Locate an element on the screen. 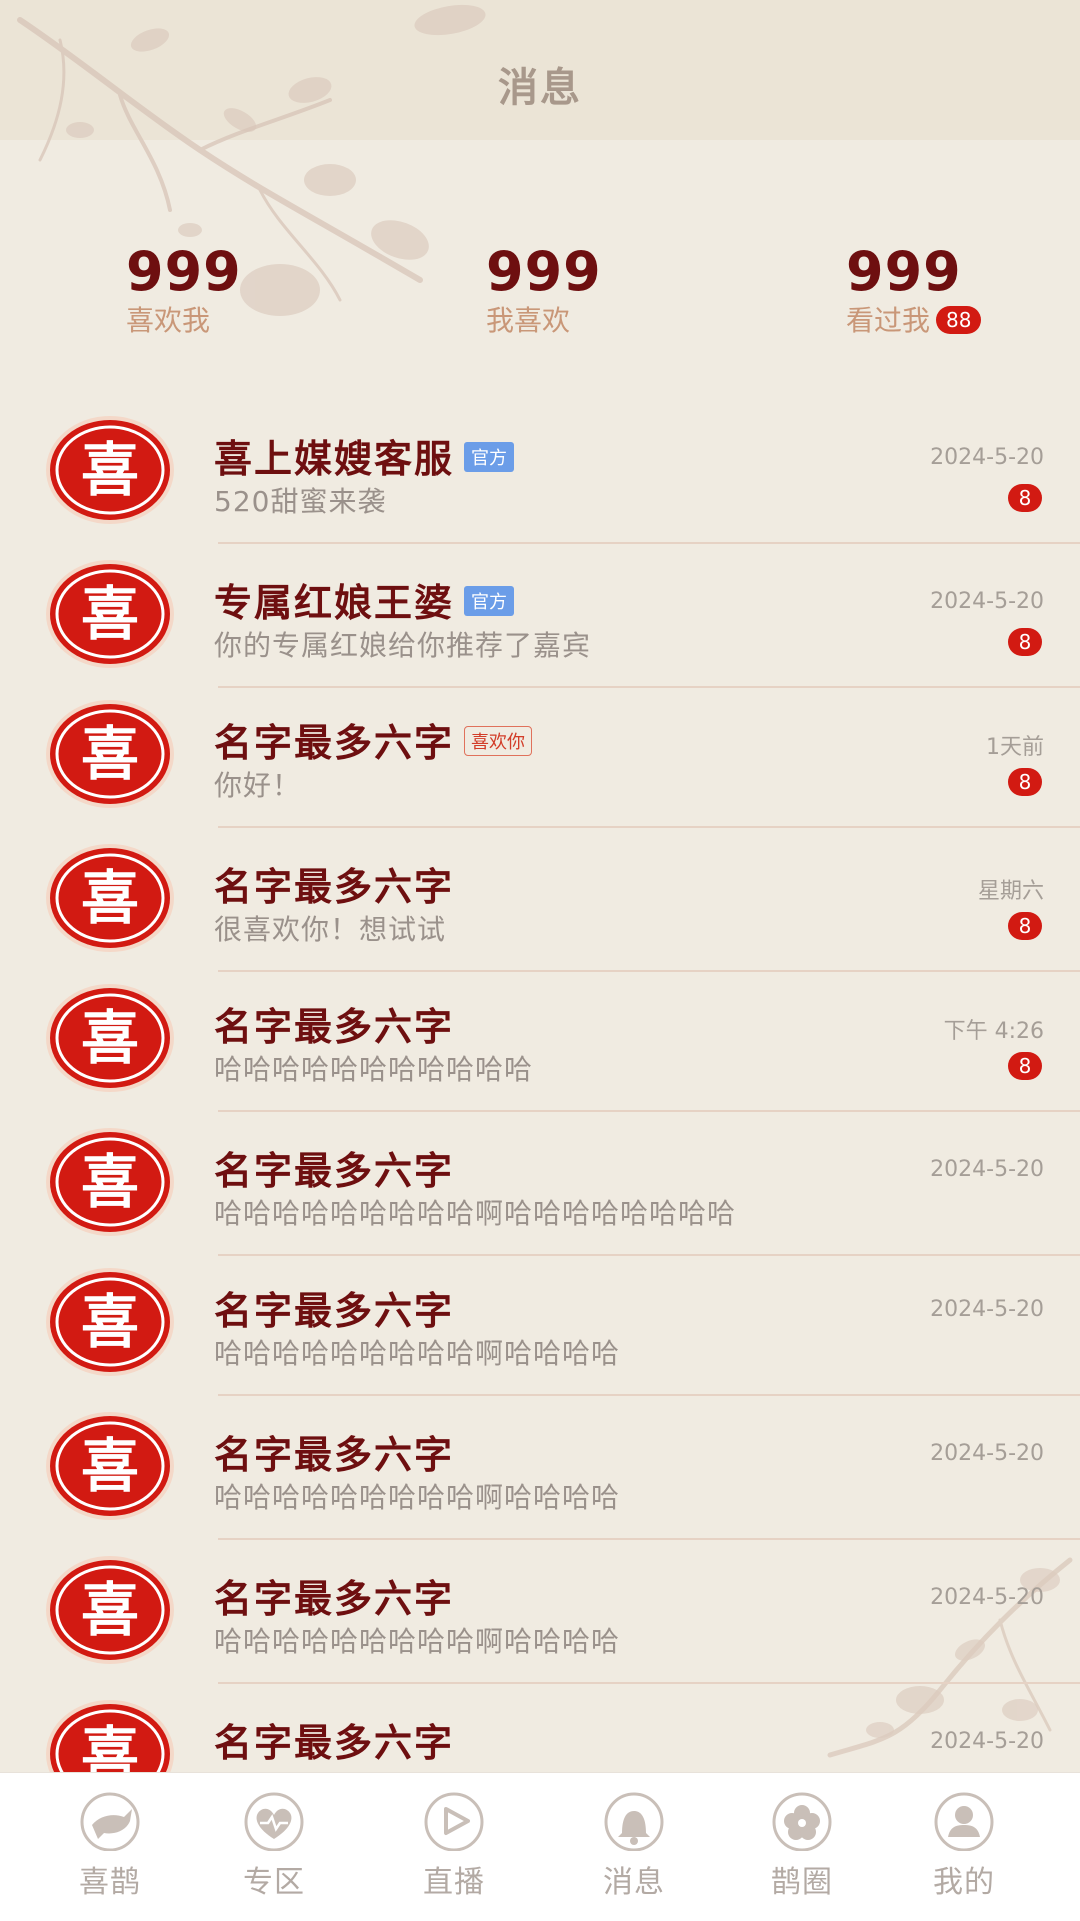  message-row: 喜喜上媒嫂客服 官方 520甜蜜来袭 2024-5-20 8 is located at coordinates (540, 472).